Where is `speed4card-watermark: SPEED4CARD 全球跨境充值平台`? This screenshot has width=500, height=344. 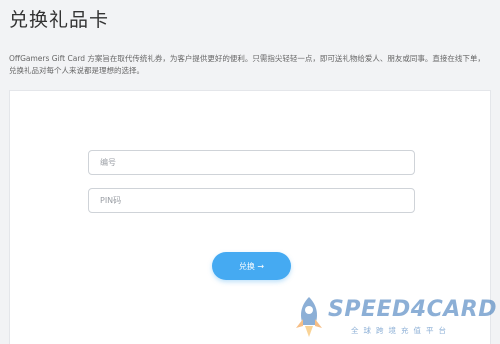 speed4card-watermark: SPEED4CARD 全球跨境充值平台 is located at coordinates (393, 318).